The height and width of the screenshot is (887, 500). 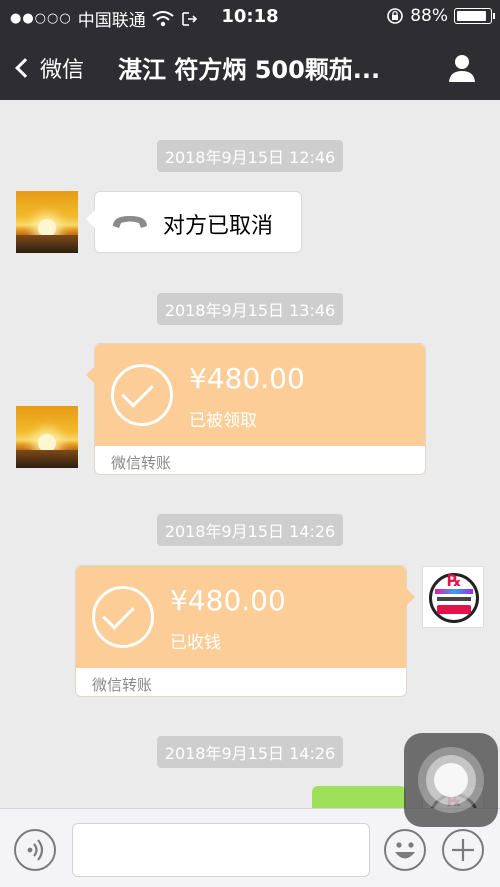 I want to click on battery-percent: 88%, so click(x=429, y=16).